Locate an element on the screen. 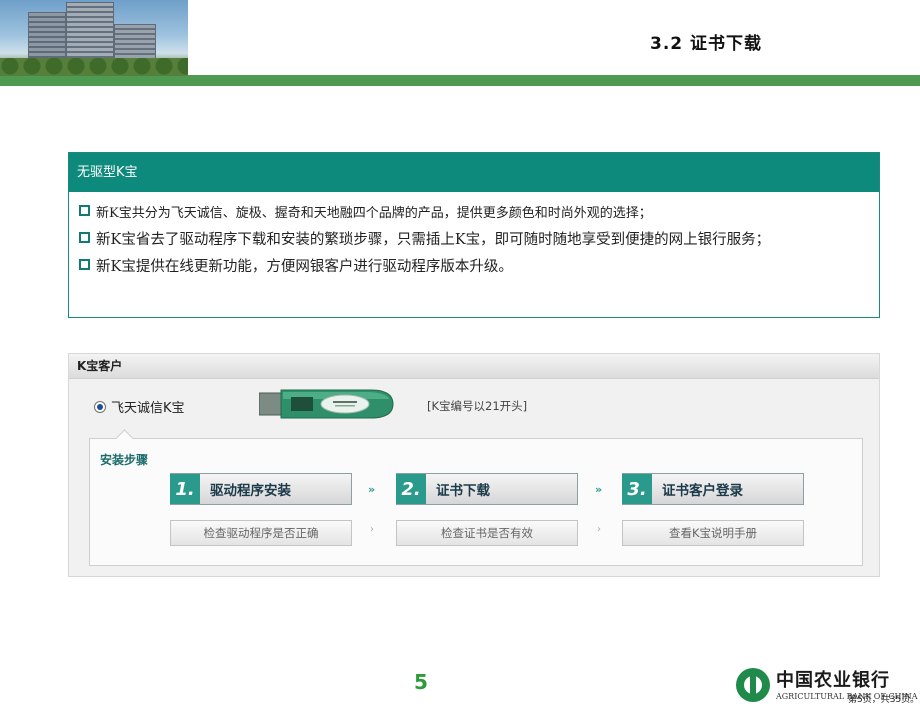 The height and width of the screenshot is (711, 920). step-driver-install-button: 1. 驱动程序安装 is located at coordinates (261, 489).